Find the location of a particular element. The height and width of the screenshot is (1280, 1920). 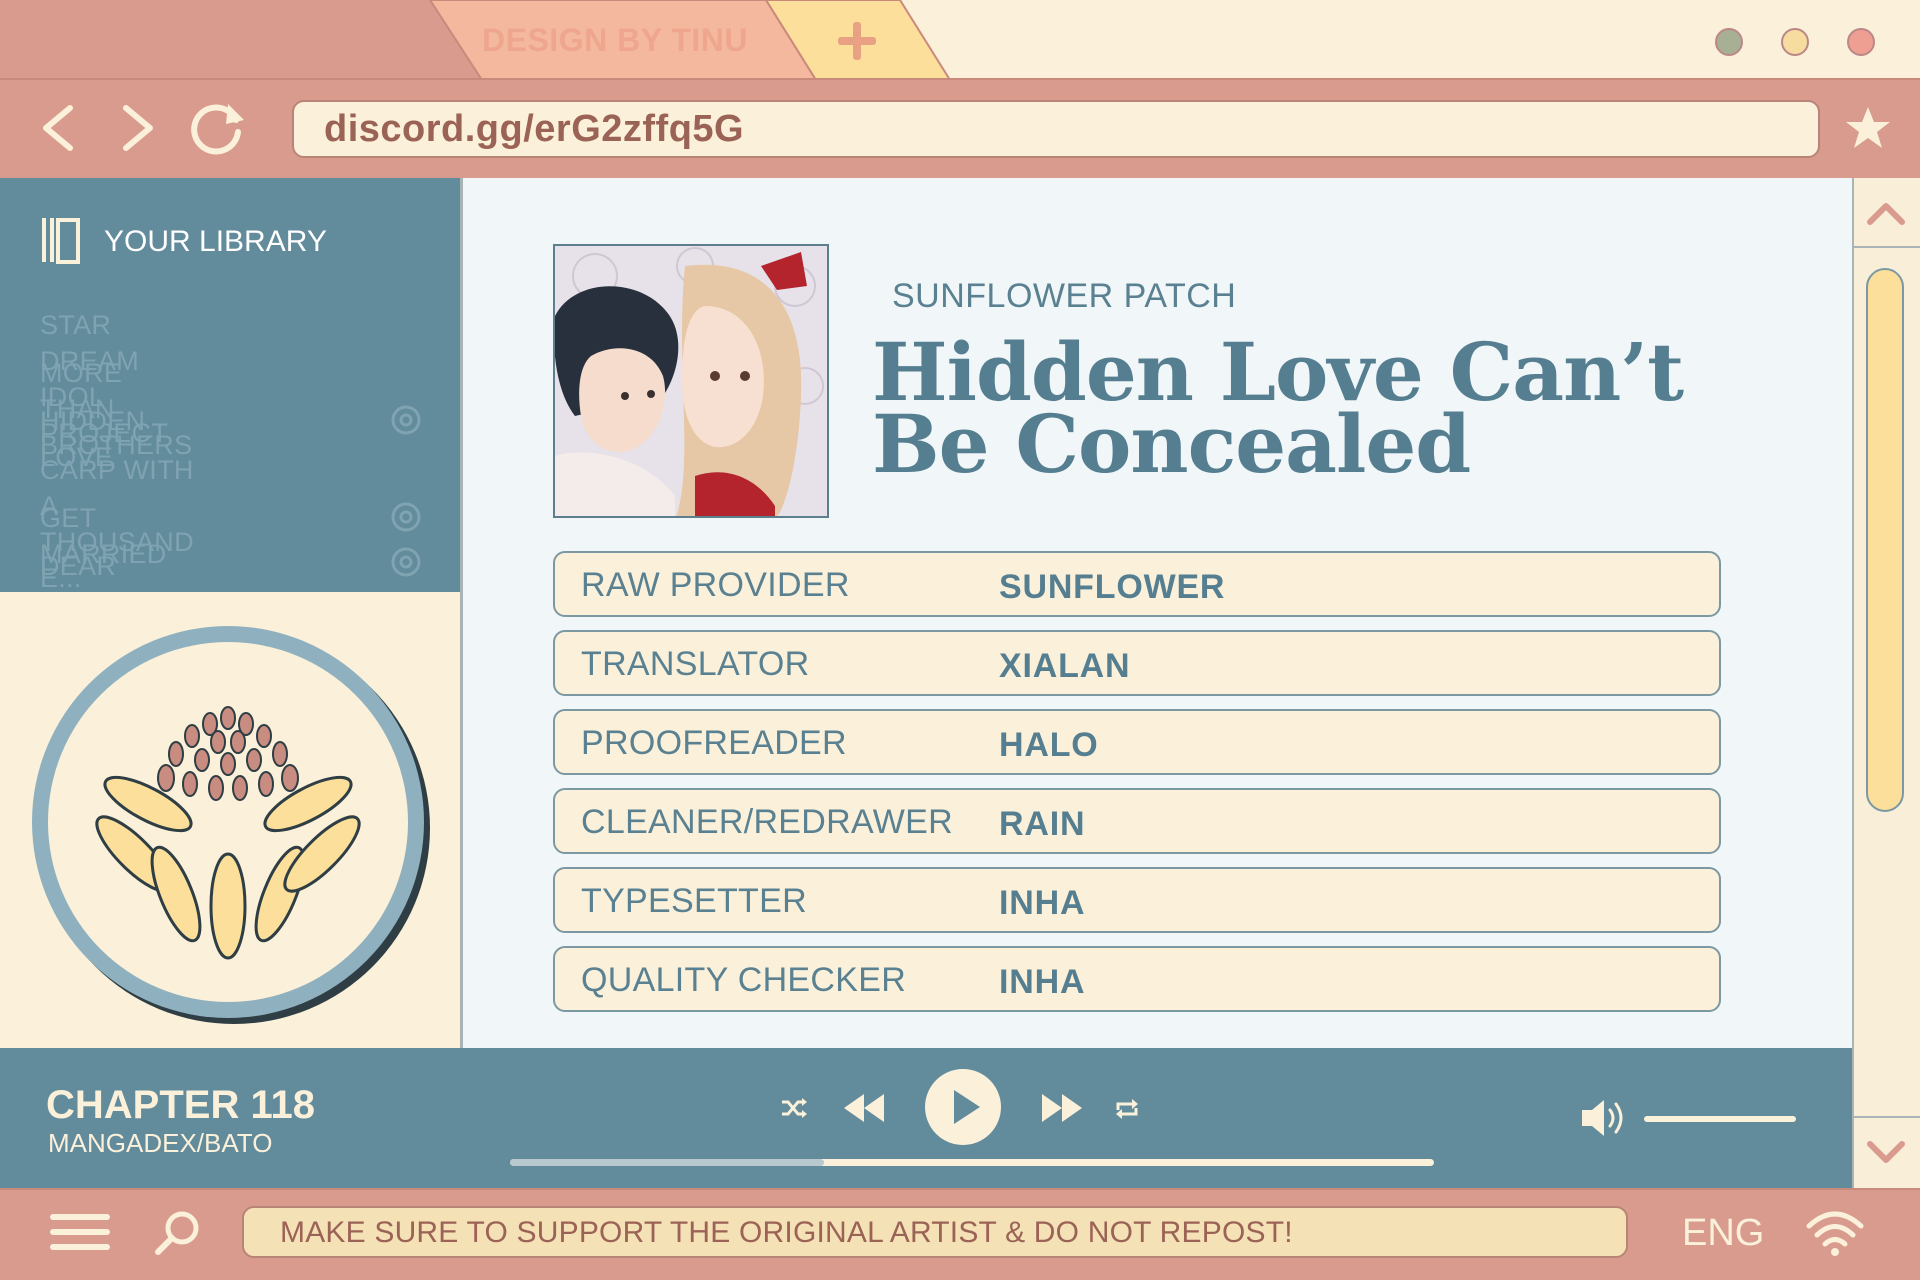

wifi-indicator is located at coordinates (1835, 1233).